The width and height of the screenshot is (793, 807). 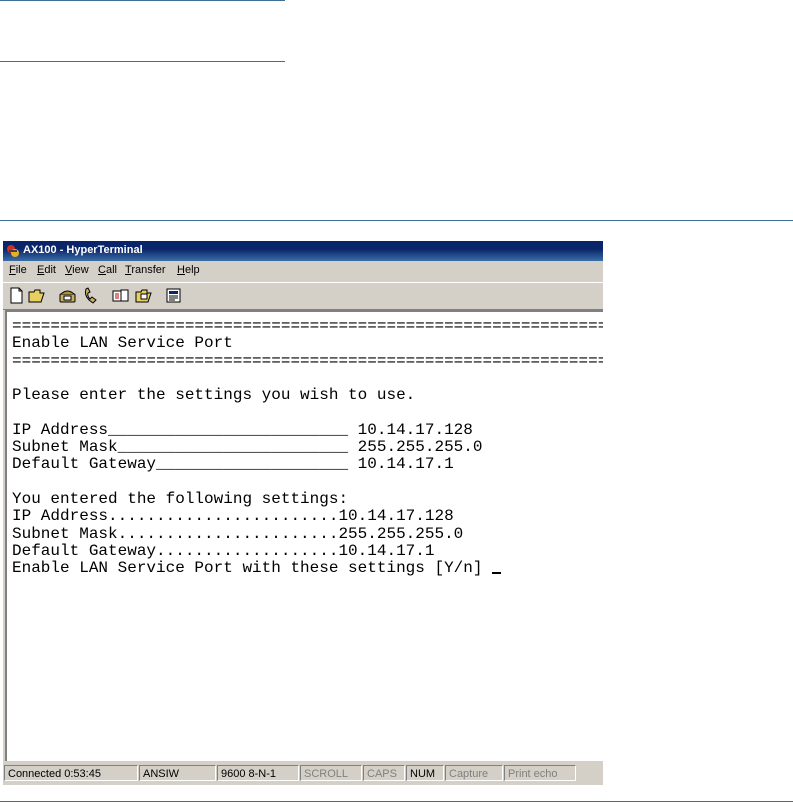 I want to click on open-button, so click(x=36, y=295).